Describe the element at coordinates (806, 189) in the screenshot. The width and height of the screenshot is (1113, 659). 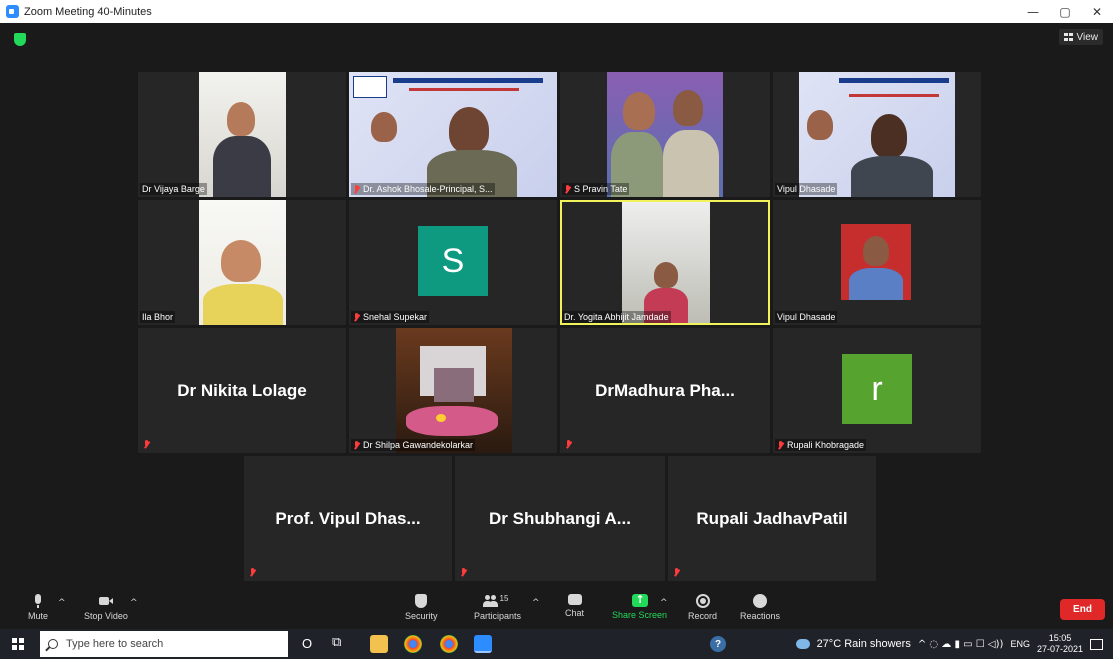
I see `participant-name-label: Vipul Dhasade` at that location.